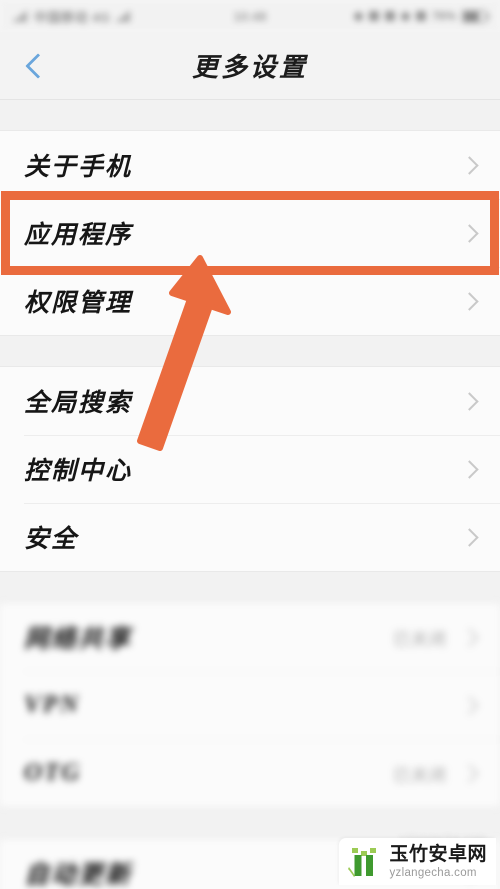  What do you see at coordinates (78, 639) in the screenshot?
I see `list-item-label: 网络共享` at bounding box center [78, 639].